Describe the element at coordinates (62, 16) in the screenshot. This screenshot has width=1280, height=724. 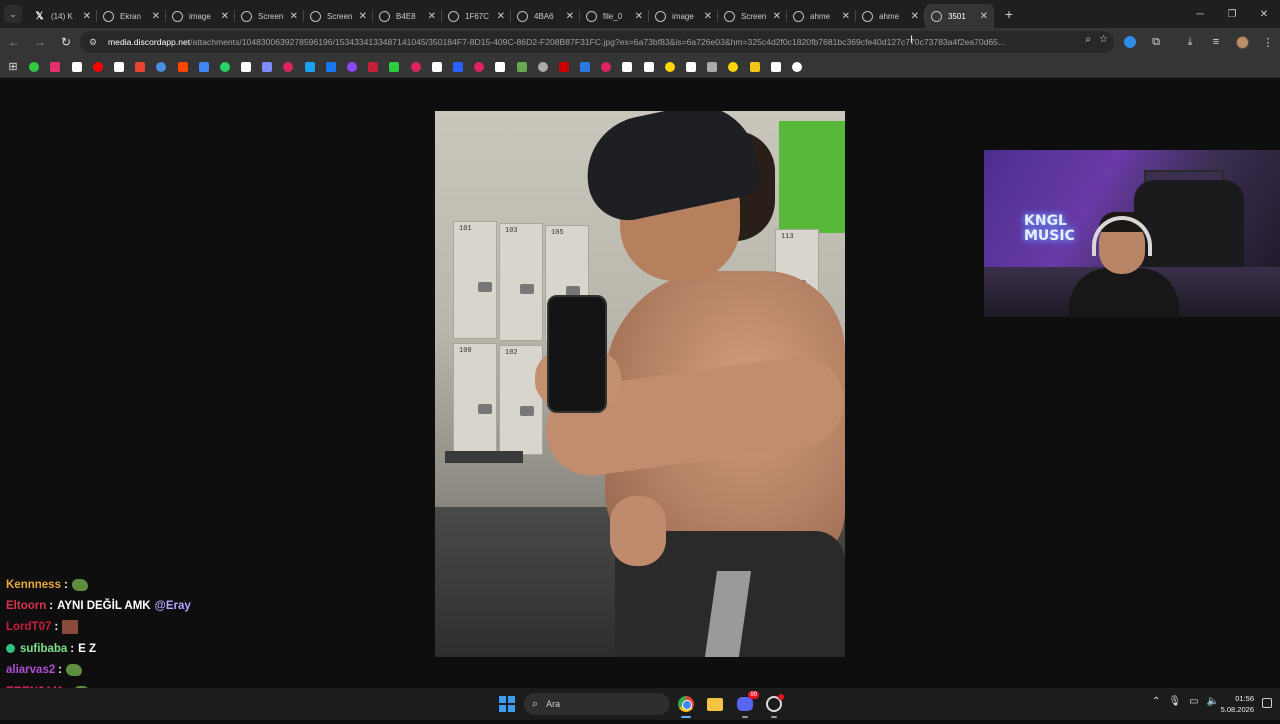
I see `tab-0: 𝕏 (14) K ✕` at that location.